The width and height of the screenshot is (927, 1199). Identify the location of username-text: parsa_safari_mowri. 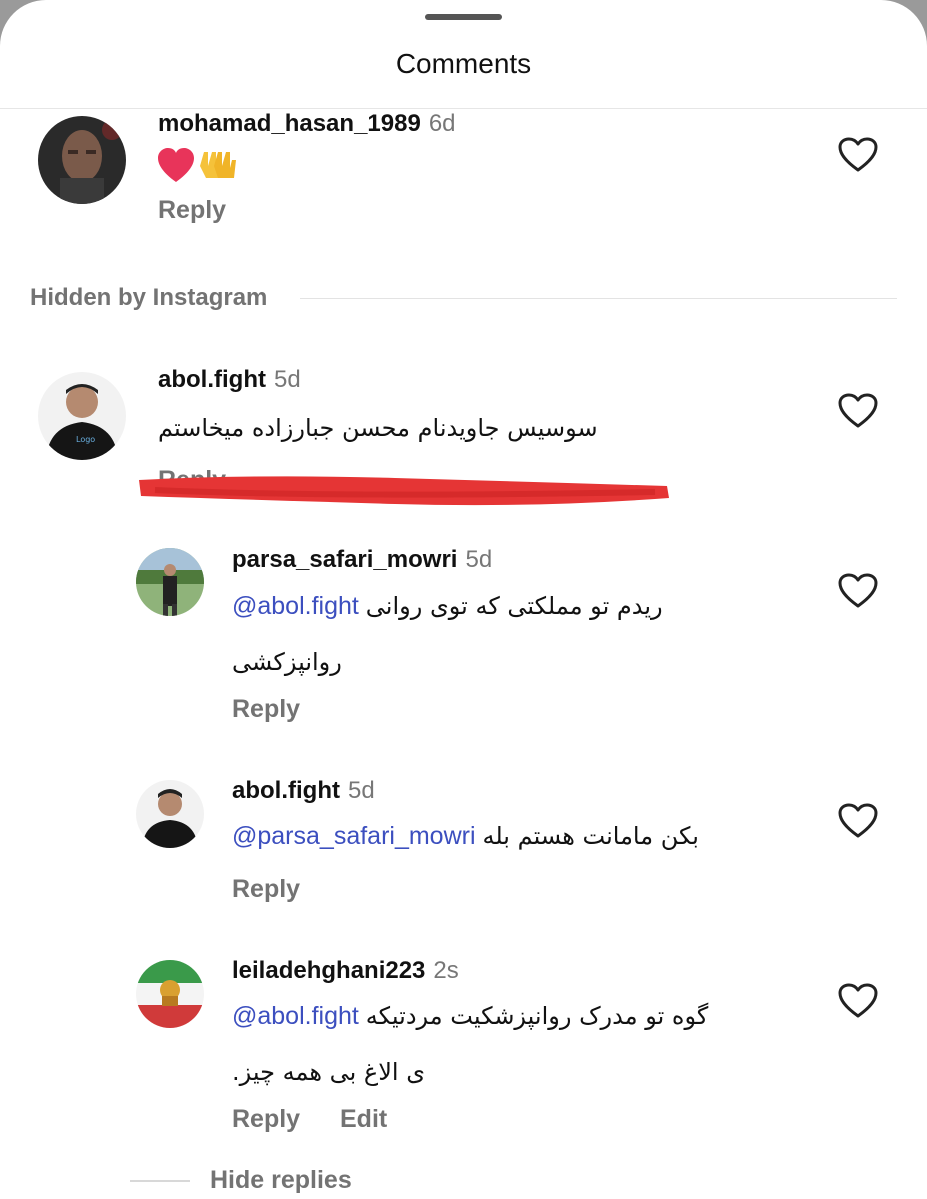
(344, 559).